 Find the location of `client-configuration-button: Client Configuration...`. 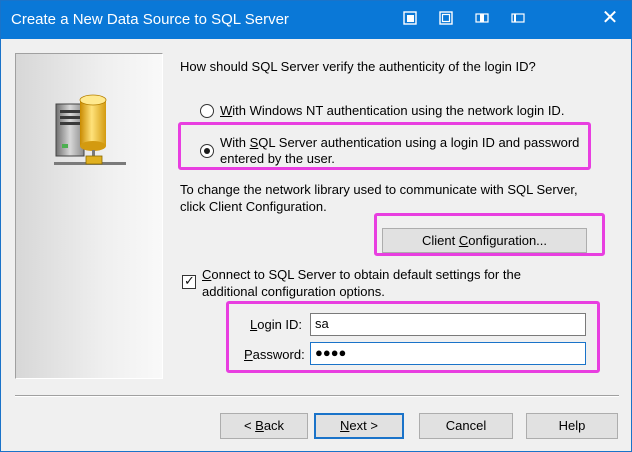

client-configuration-button: Client Configuration... is located at coordinates (484, 240).